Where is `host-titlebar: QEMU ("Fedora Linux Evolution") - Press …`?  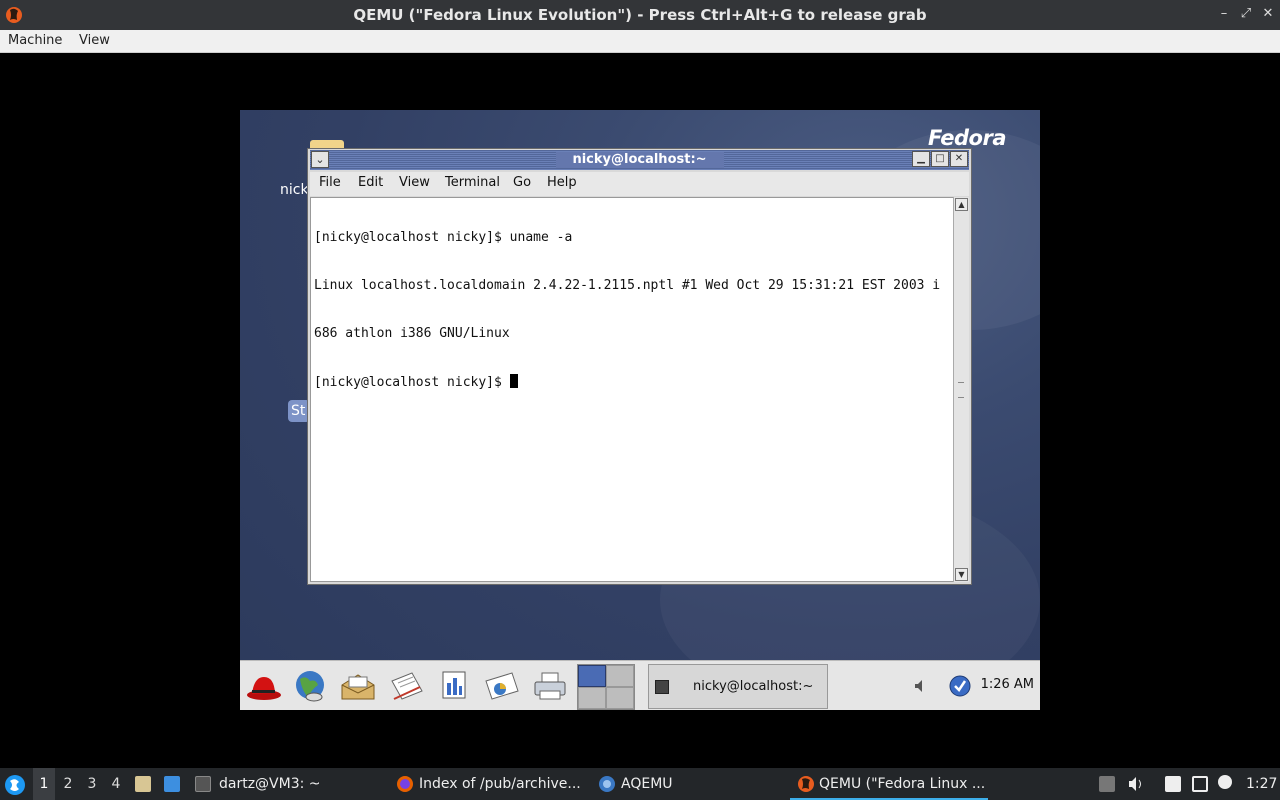 host-titlebar: QEMU ("Fedora Linux Evolution") - Press … is located at coordinates (640, 15).